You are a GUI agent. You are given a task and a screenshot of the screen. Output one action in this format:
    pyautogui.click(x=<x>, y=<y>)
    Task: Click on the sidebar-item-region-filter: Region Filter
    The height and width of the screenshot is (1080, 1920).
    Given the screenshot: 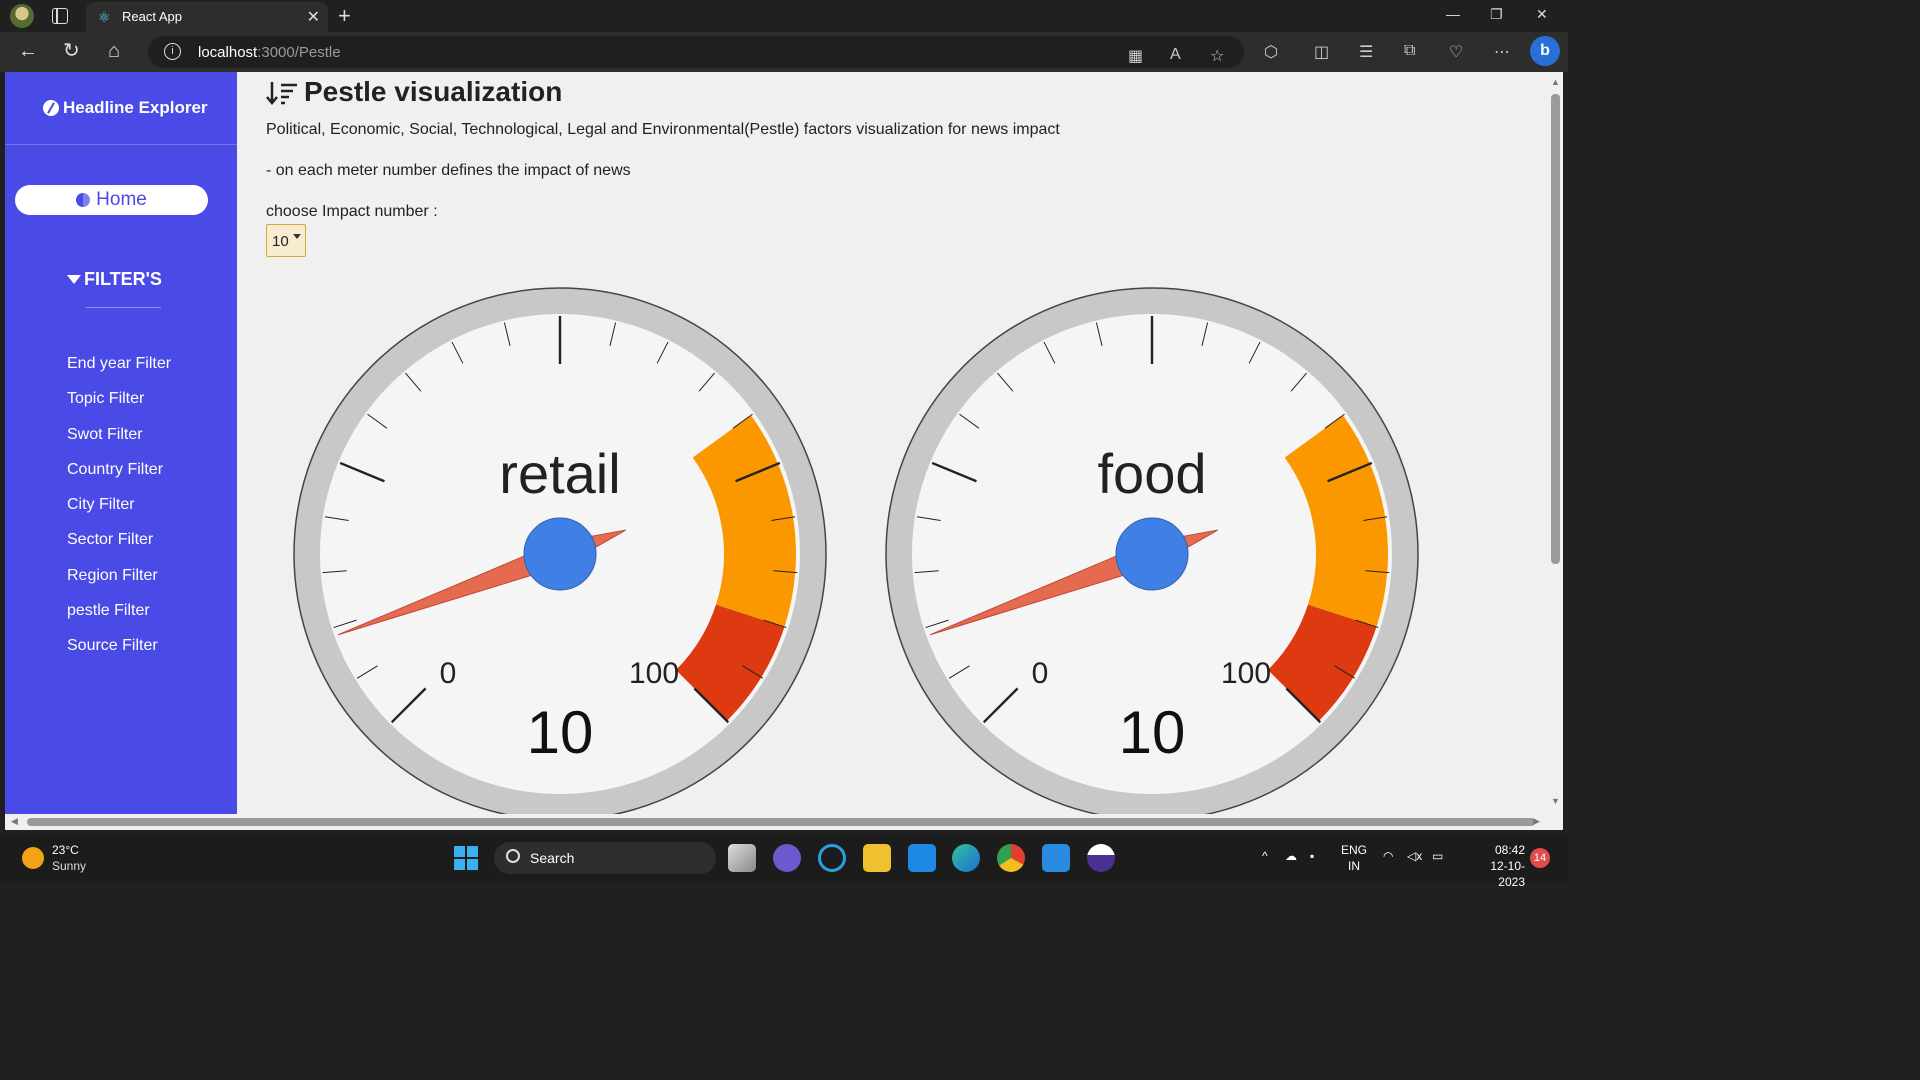 What is the action you would take?
    pyautogui.click(x=112, y=576)
    